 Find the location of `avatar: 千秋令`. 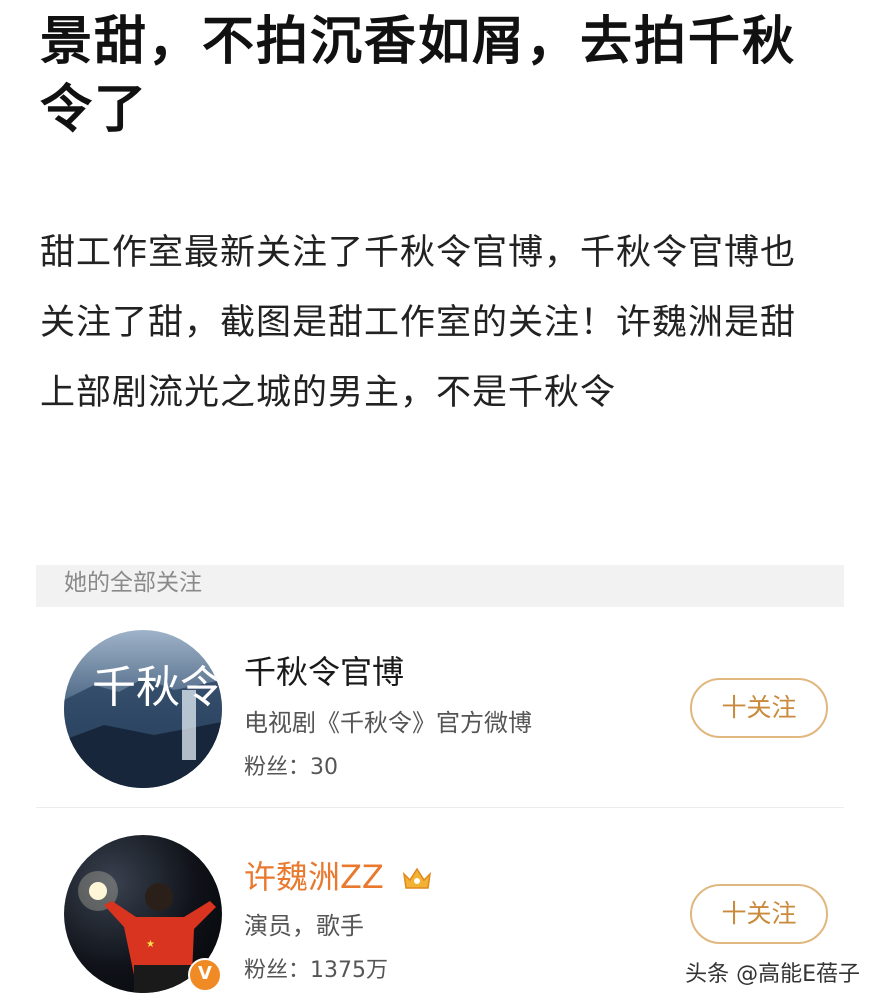

avatar: 千秋令 is located at coordinates (143, 709).